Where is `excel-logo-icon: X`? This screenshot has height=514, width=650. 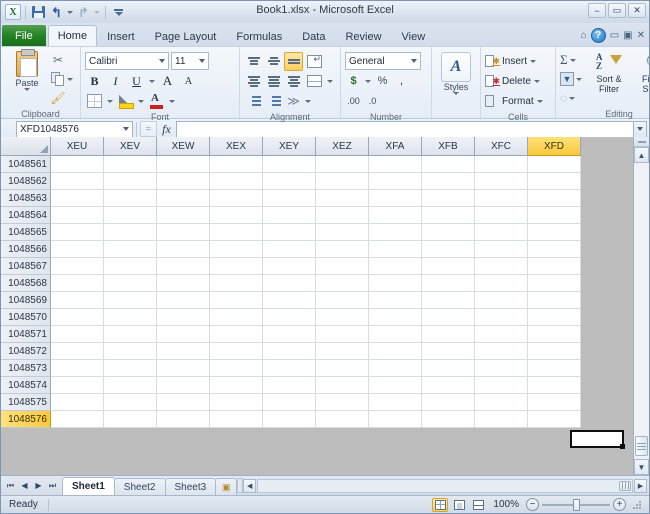
excel-logo-icon: X is located at coordinates (13, 12).